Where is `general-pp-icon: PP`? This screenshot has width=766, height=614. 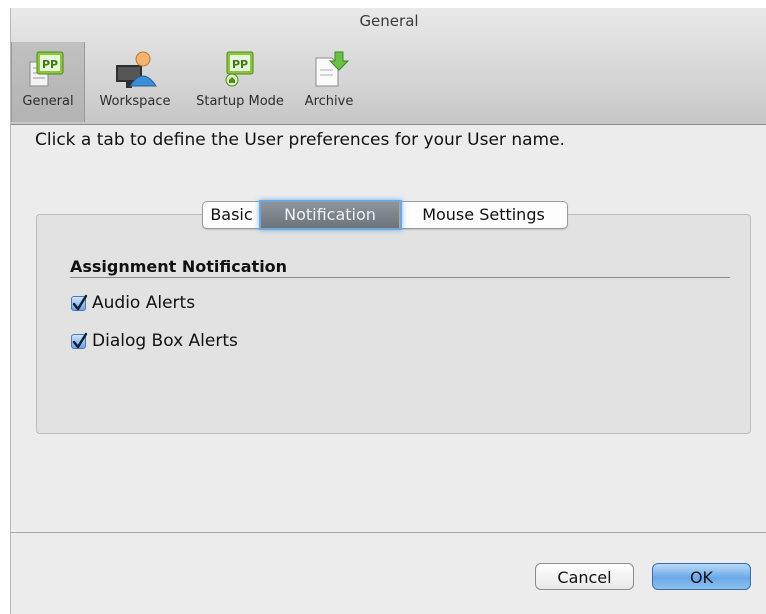 general-pp-icon: PP is located at coordinates (48, 70).